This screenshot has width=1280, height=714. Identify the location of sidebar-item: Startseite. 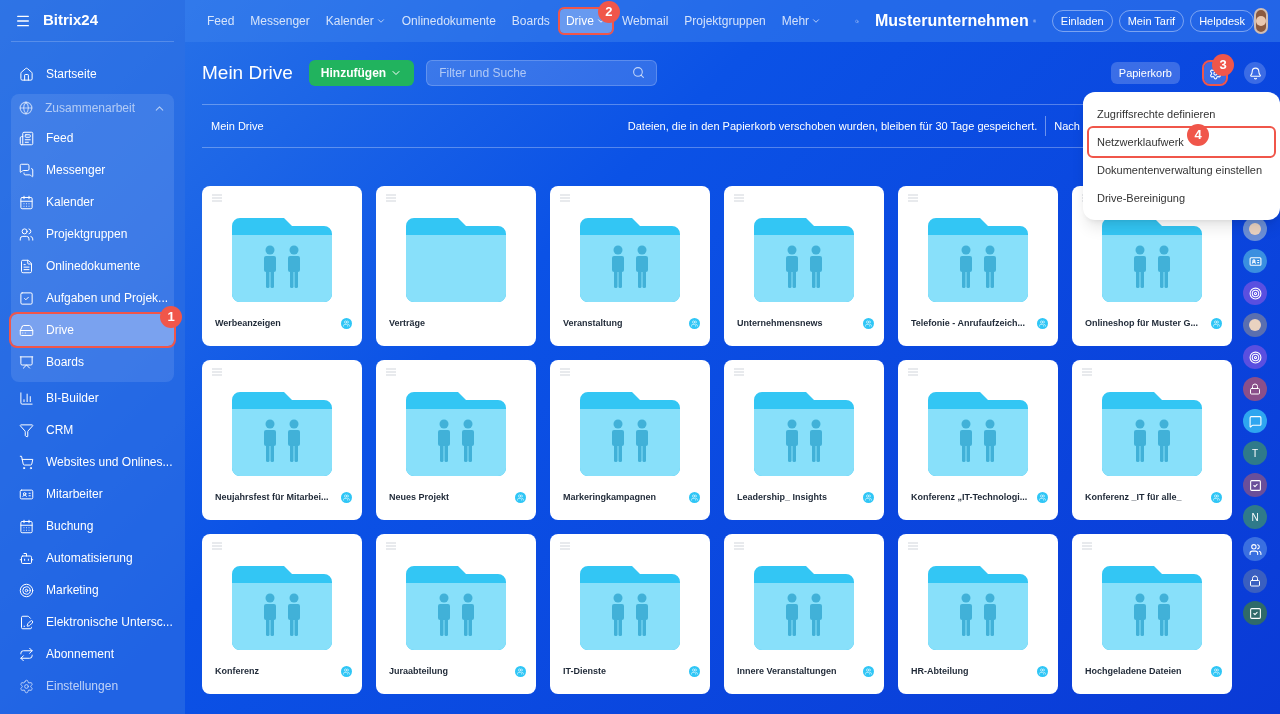
(92, 74).